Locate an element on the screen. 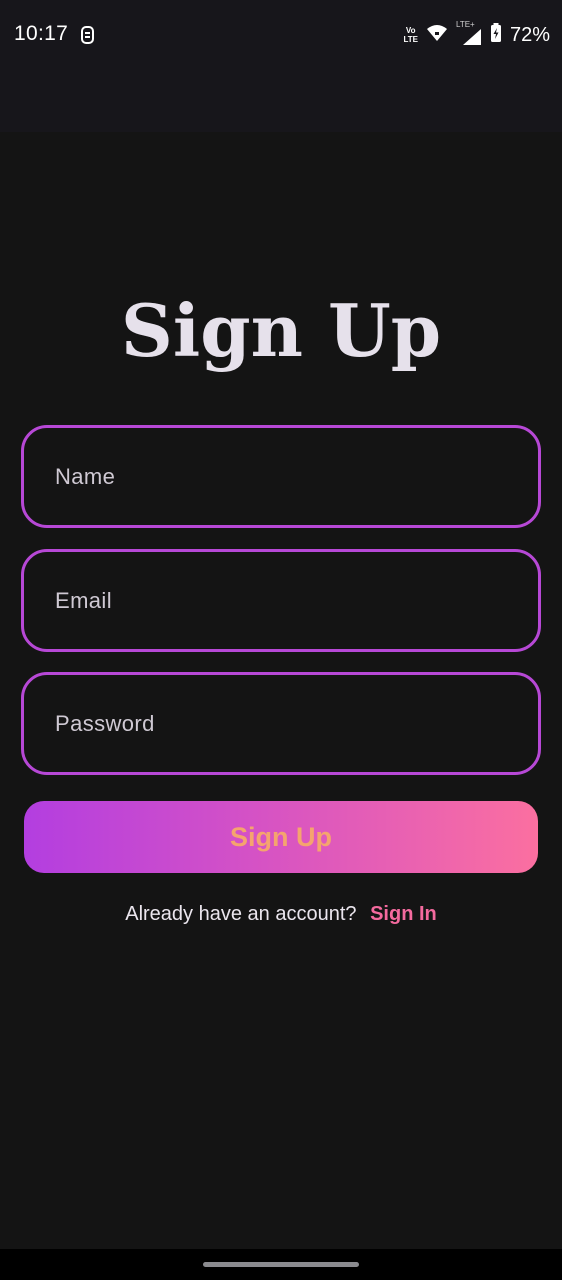 The height and width of the screenshot is (1280, 562). email-field is located at coordinates (281, 600).